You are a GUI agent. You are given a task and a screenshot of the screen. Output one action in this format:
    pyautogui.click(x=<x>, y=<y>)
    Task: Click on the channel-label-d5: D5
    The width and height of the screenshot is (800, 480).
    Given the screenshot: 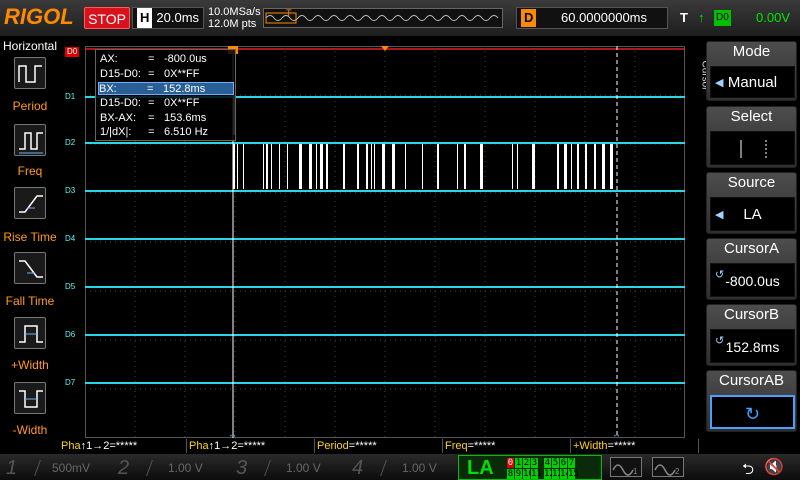 What is the action you would take?
    pyautogui.click(x=70, y=286)
    